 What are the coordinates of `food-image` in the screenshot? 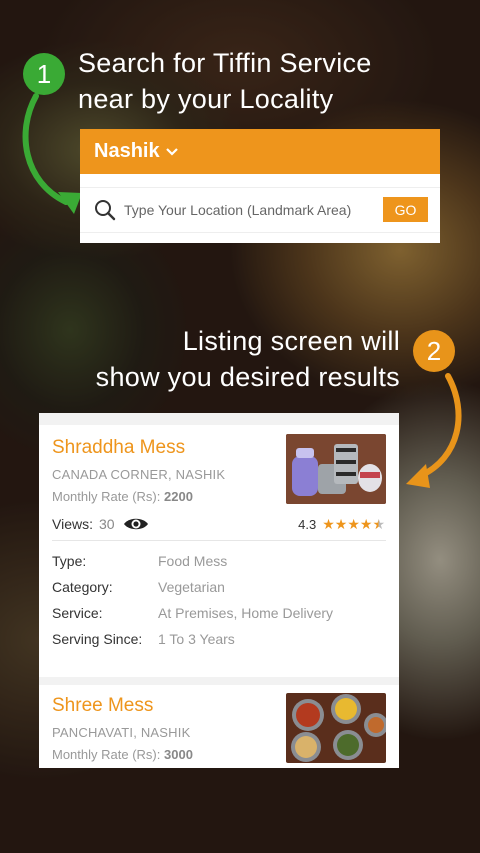 It's located at (336, 728).